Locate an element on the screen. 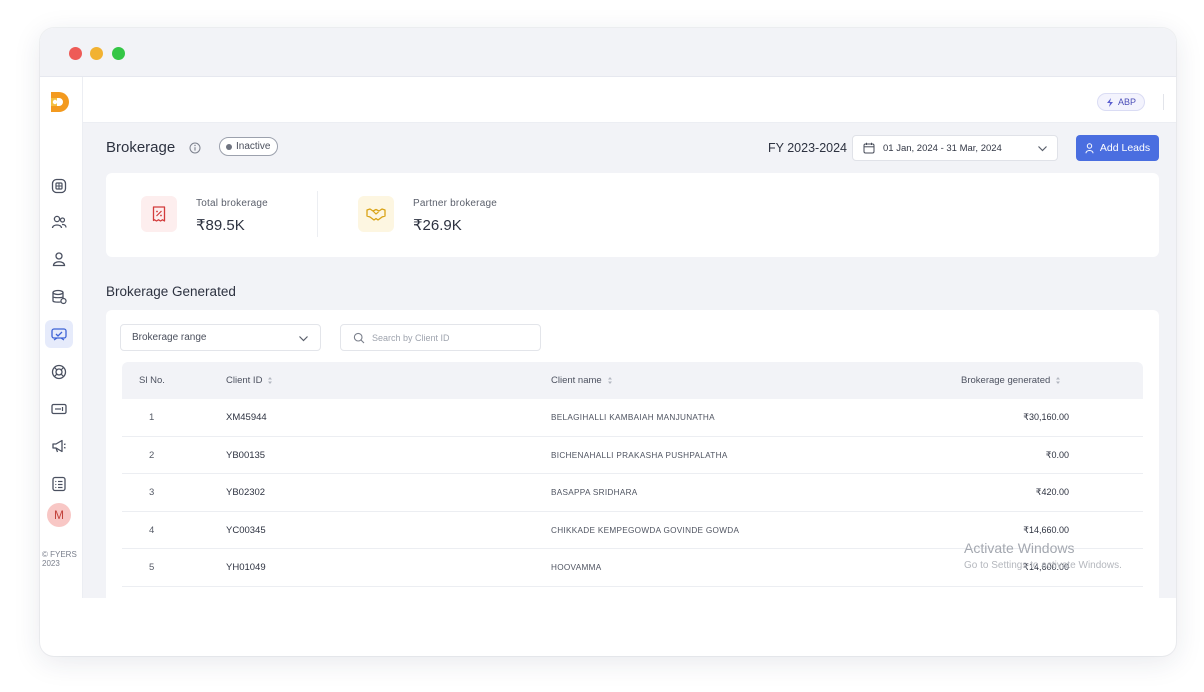 The image size is (1204, 692). calendar-icon is located at coordinates (869, 148).